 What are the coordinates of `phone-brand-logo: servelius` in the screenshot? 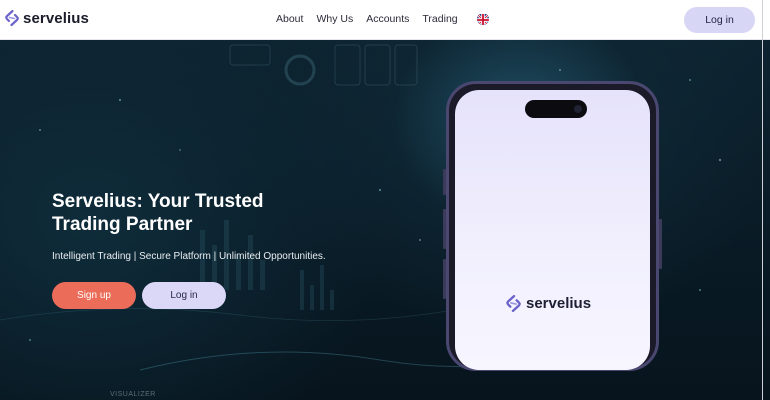 It's located at (548, 303).